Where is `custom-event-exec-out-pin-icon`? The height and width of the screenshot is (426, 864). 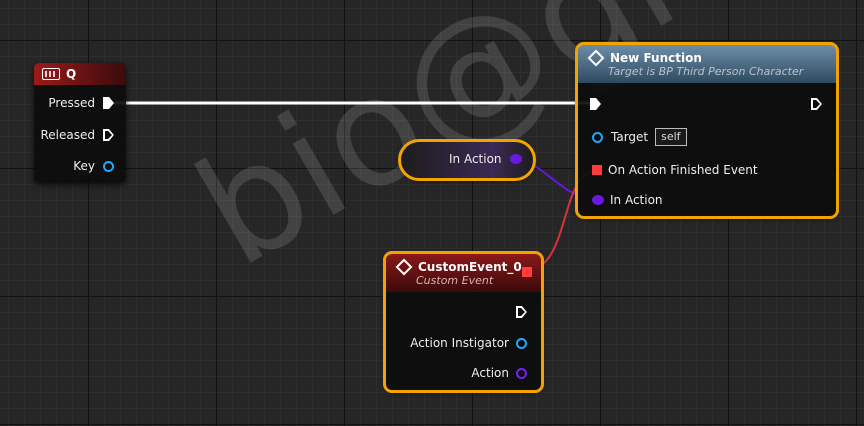 custom-event-exec-out-pin-icon is located at coordinates (521, 312).